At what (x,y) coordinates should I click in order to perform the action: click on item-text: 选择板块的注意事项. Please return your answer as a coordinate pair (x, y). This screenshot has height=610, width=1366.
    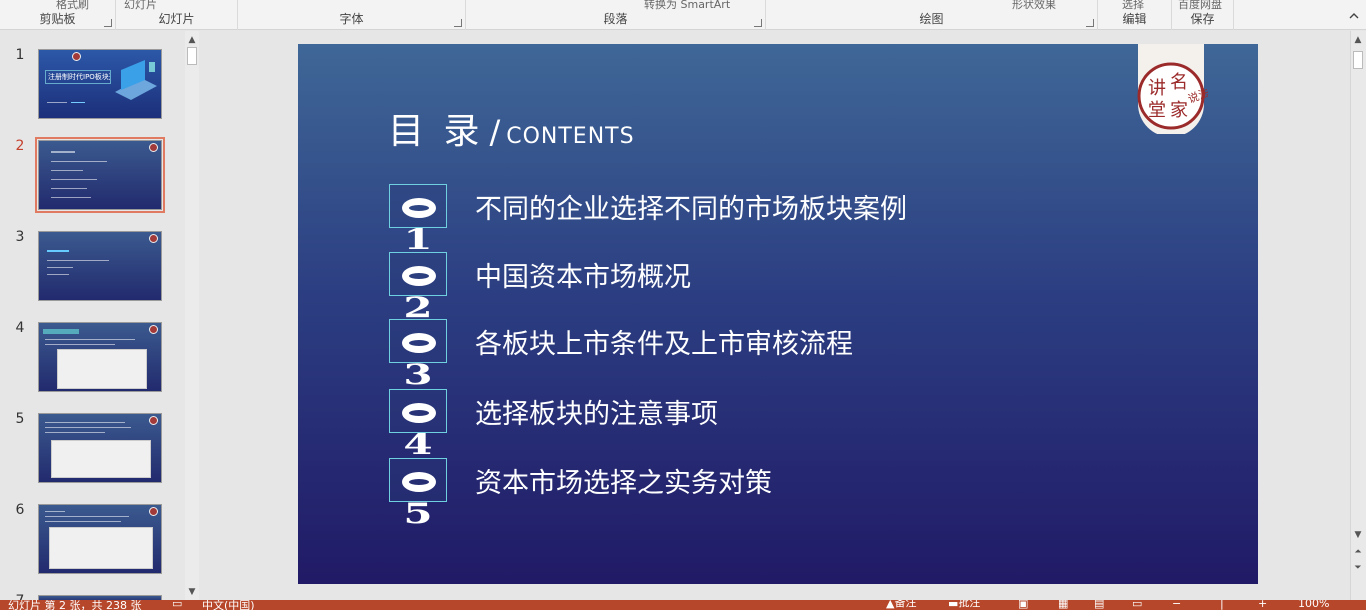
    Looking at the image, I should click on (596, 414).